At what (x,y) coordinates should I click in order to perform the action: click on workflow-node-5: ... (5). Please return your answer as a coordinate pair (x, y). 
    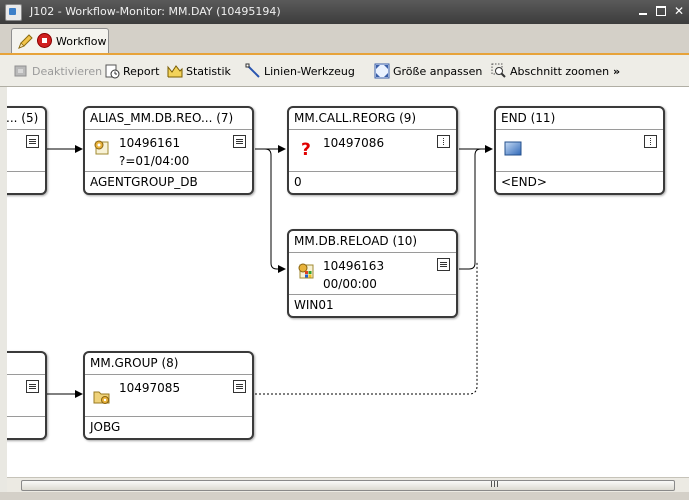
    Looking at the image, I should click on (27, 150).